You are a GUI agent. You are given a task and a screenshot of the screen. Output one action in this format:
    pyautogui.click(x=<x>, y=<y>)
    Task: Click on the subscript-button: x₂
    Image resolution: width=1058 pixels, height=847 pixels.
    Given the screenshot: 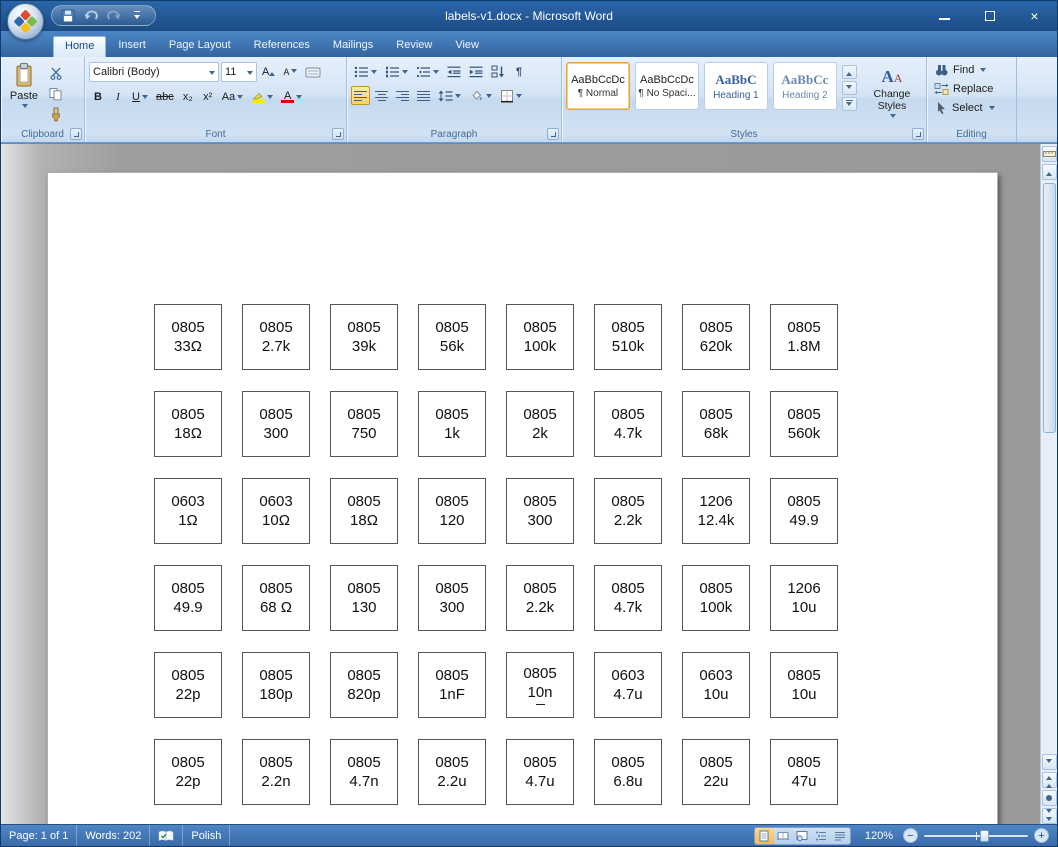 What is the action you would take?
    pyautogui.click(x=188, y=96)
    